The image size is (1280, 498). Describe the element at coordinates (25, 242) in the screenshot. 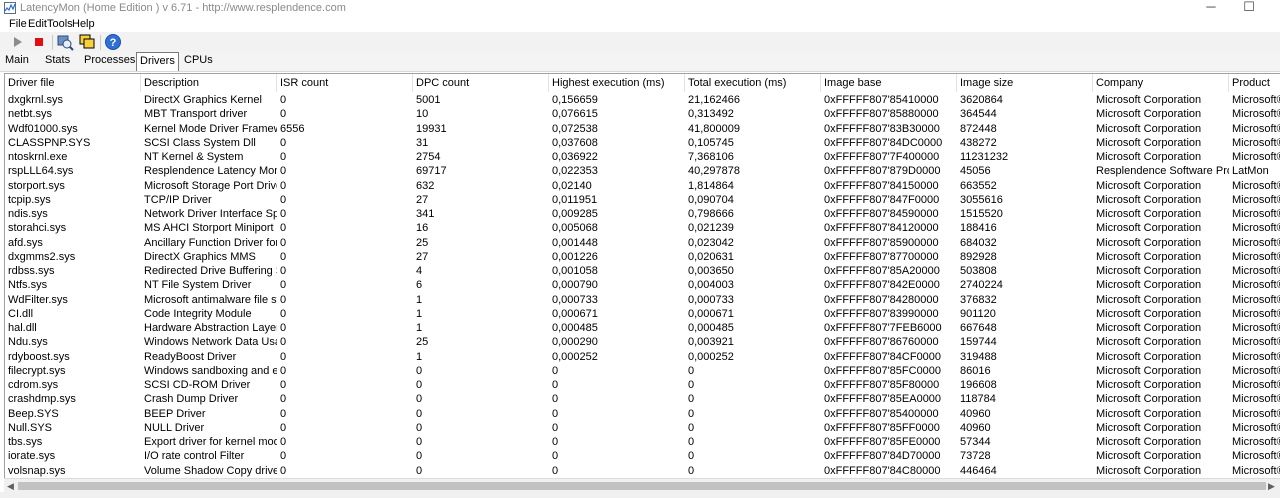

I see `cell-driver-file: afd.sys` at that location.